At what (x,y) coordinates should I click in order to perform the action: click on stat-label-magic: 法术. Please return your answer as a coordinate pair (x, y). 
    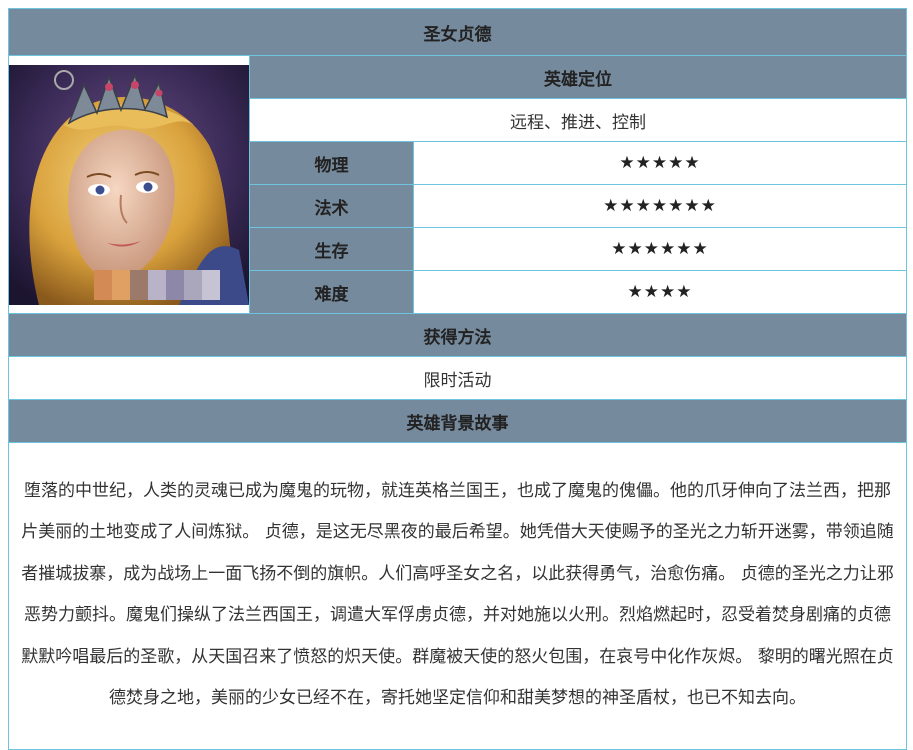
    Looking at the image, I should click on (331, 206).